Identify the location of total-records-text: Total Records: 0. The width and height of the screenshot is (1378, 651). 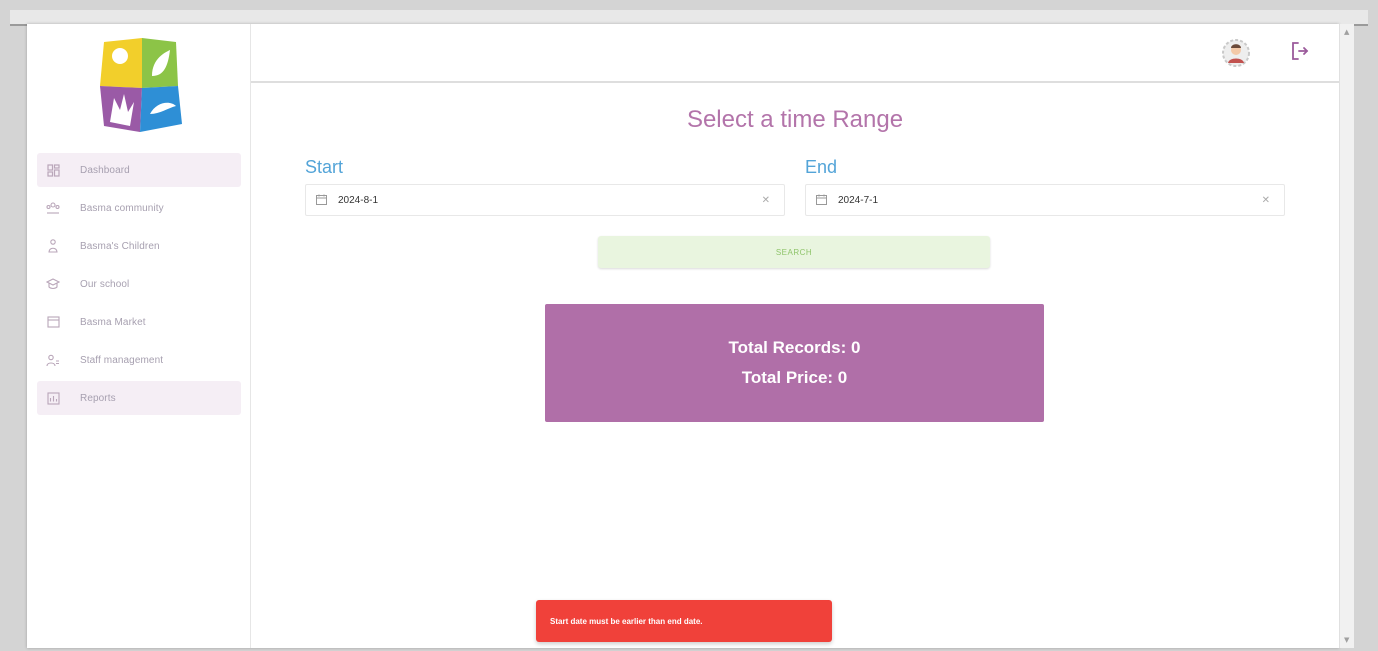
(794, 347).